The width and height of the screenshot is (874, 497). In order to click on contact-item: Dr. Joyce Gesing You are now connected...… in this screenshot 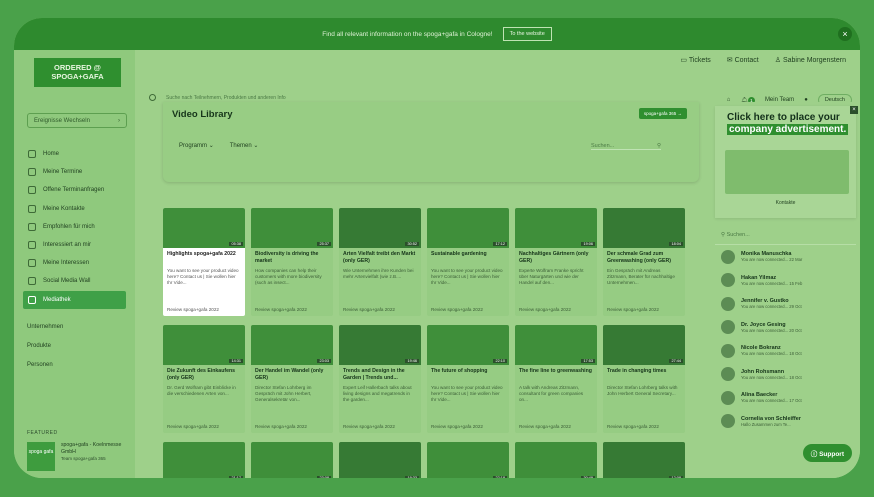, I will do `click(785, 328)`.